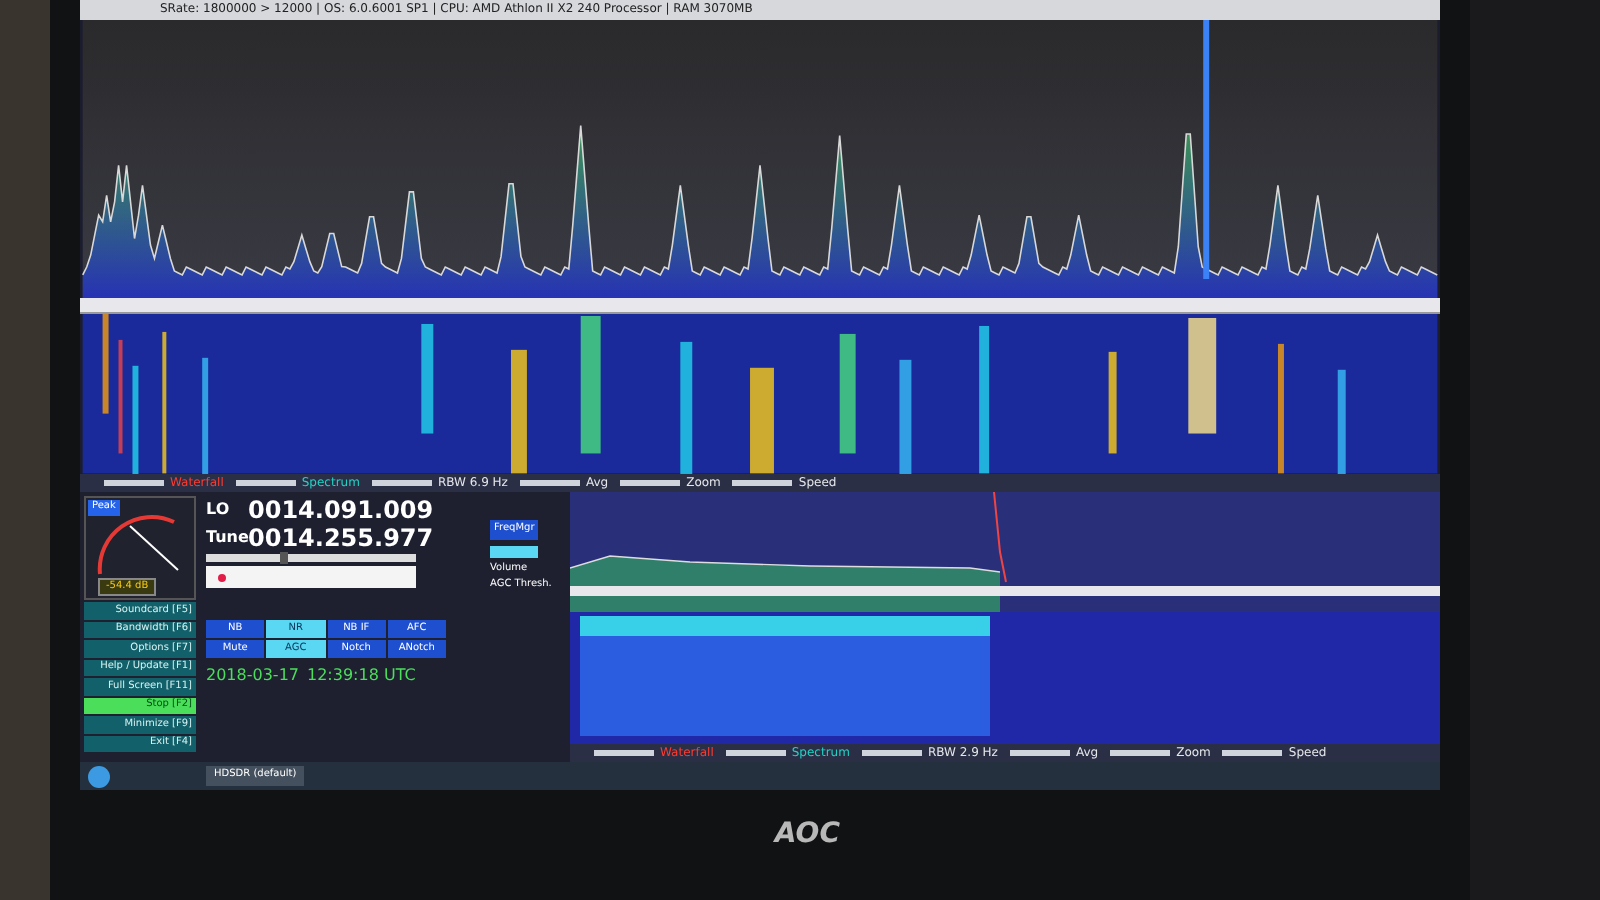 This screenshot has height=900, width=1600. Describe the element at coordinates (341, 510) in the screenshot. I see `frequency-display: 0014.091.009` at that location.